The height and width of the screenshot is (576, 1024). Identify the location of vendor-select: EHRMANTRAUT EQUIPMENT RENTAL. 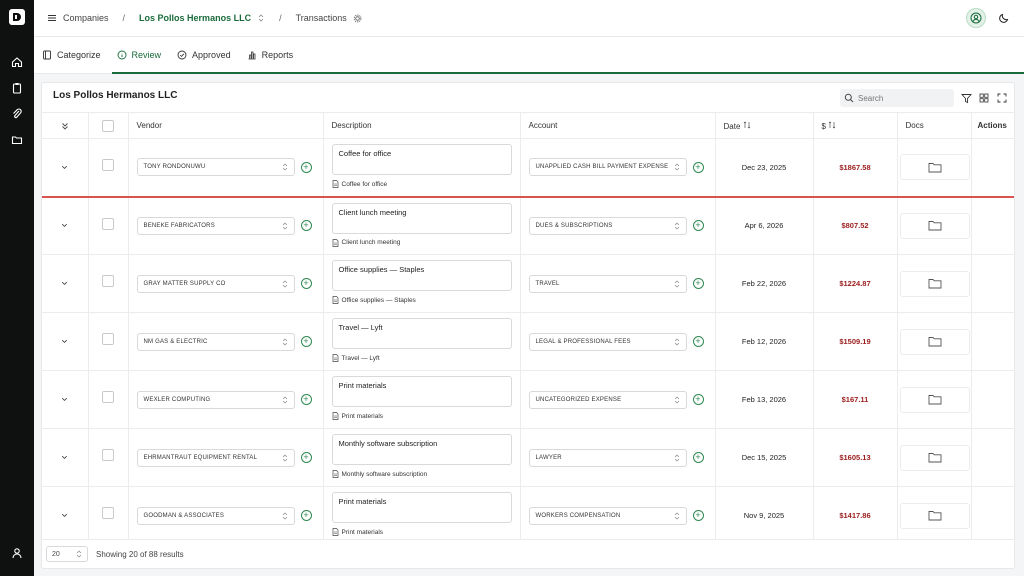
(215, 457).